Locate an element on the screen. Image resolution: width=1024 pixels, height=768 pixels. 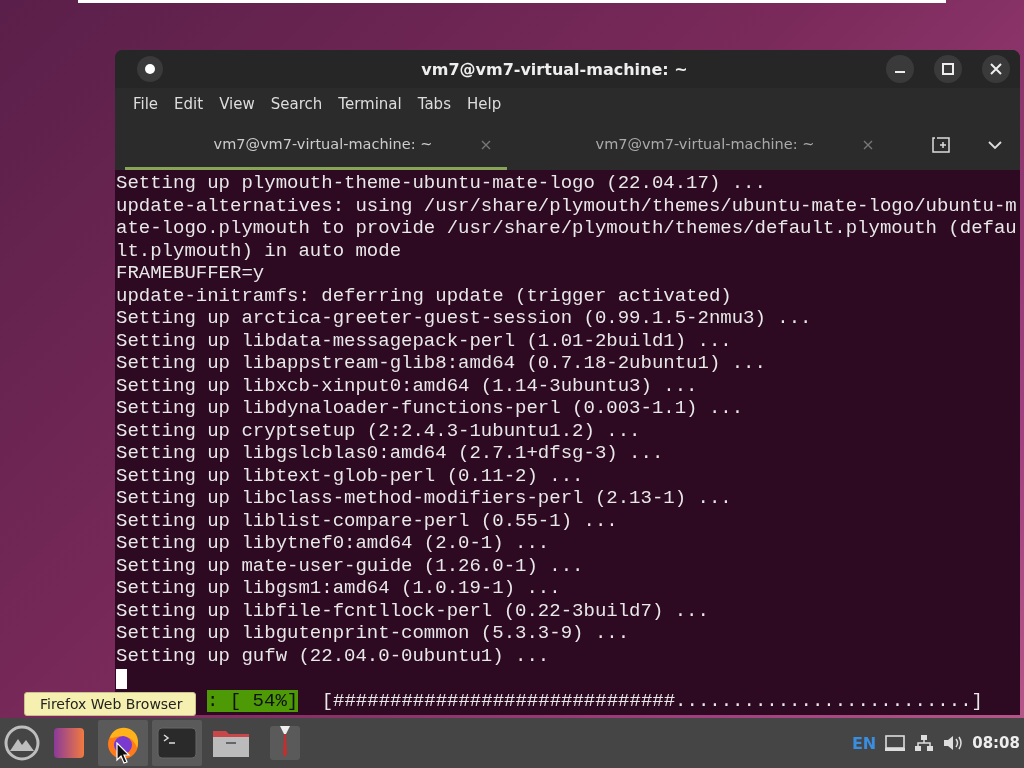
close-icon is located at coordinates (996, 69).